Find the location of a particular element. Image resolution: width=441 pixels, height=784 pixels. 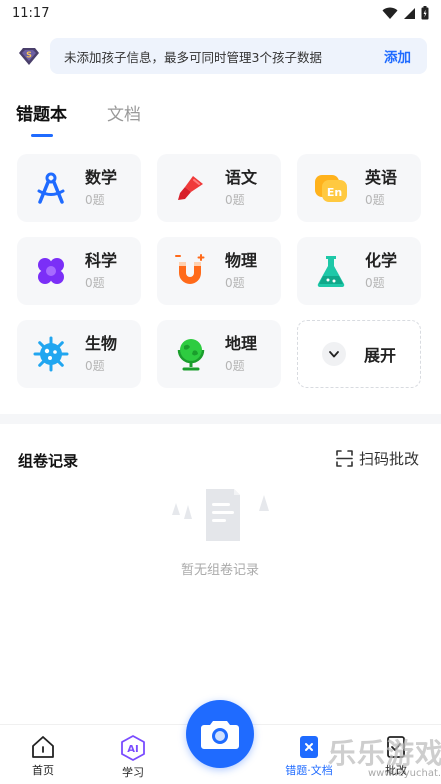

svg-text: En is located at coordinates (334, 192).